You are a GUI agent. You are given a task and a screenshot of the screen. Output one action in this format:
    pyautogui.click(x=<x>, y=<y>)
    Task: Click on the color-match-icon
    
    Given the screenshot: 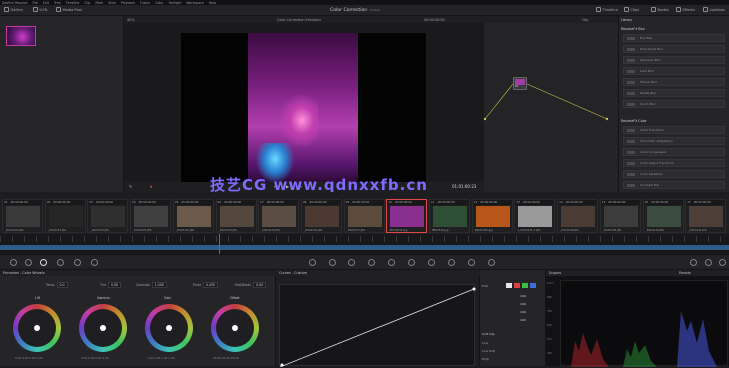 What is the action you would take?
    pyautogui.click(x=28, y=262)
    